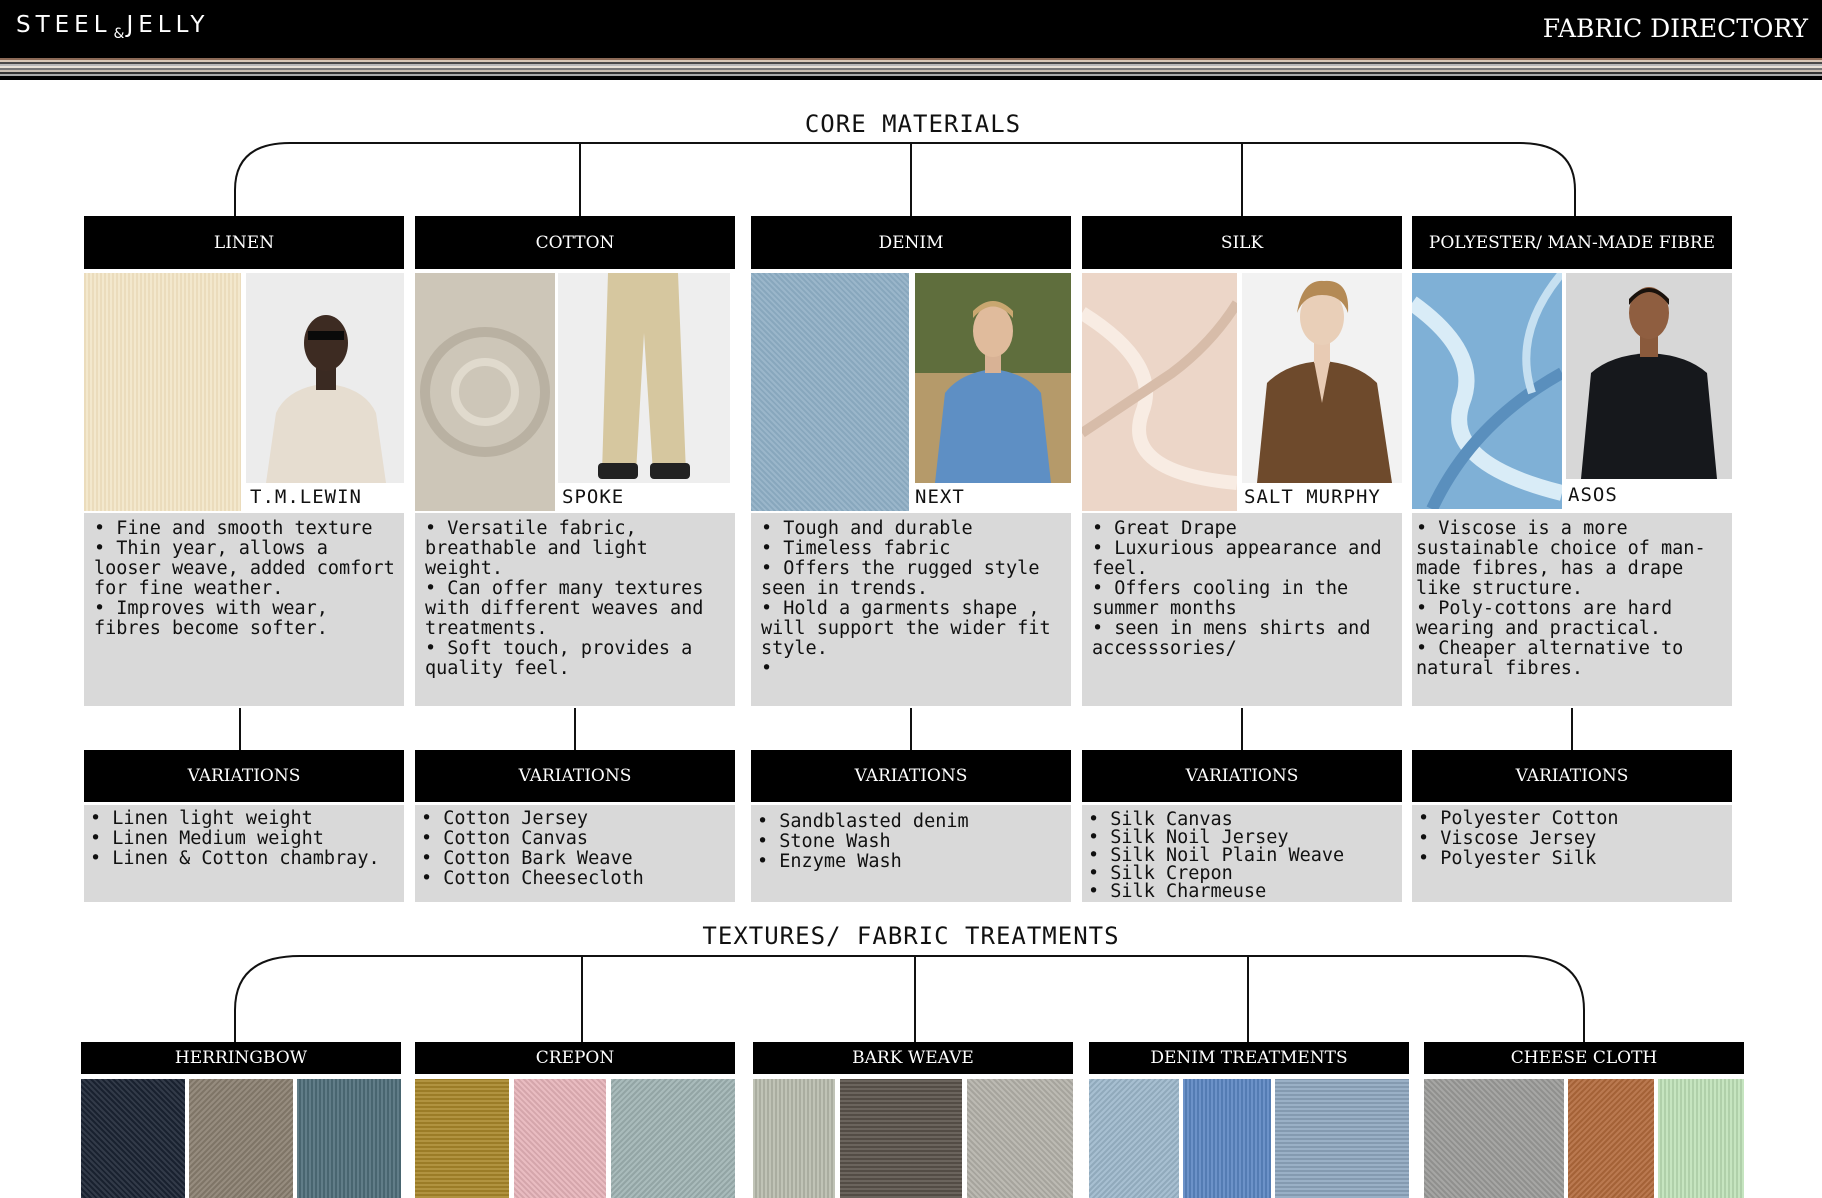 This screenshot has width=1822, height=1198. I want to click on polyester-credit: ASOS, so click(1649, 495).